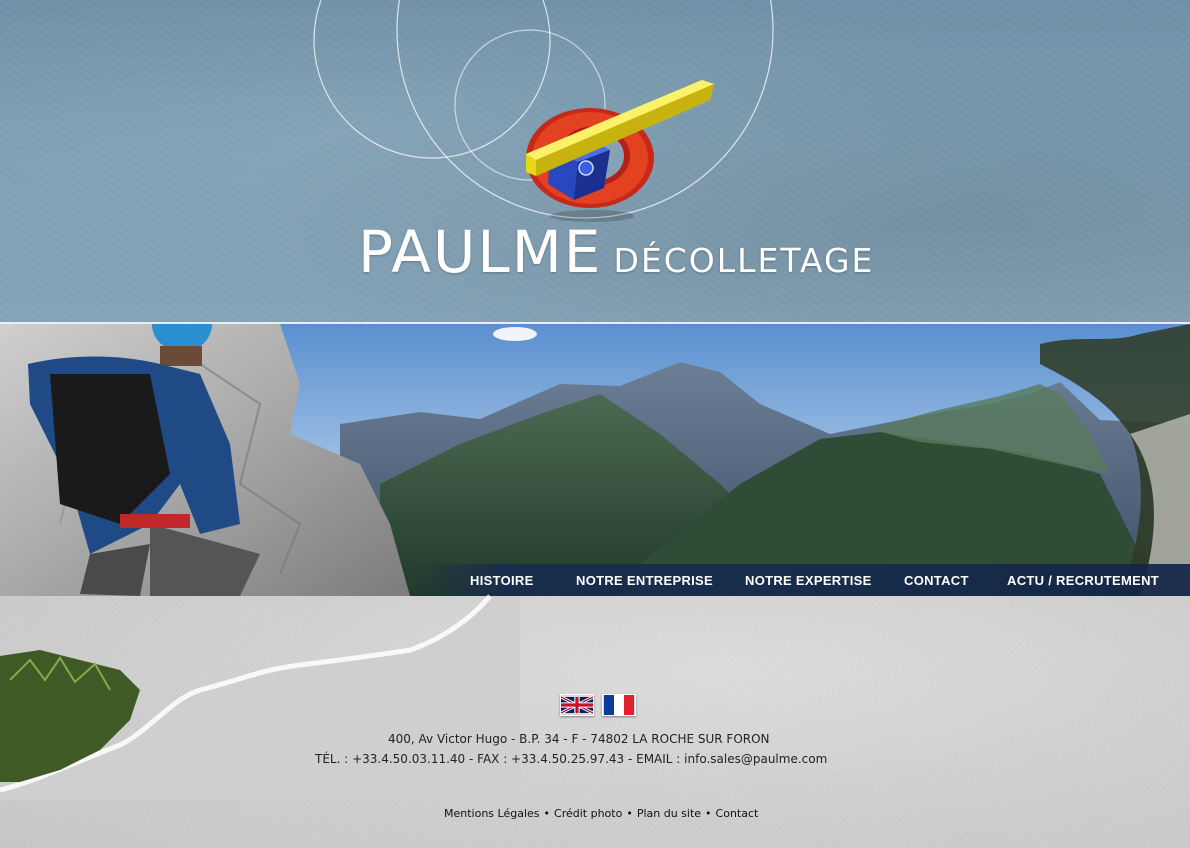  Describe the element at coordinates (744, 260) in the screenshot. I see `brand-tagline: DÉCOLLETAGE` at that location.